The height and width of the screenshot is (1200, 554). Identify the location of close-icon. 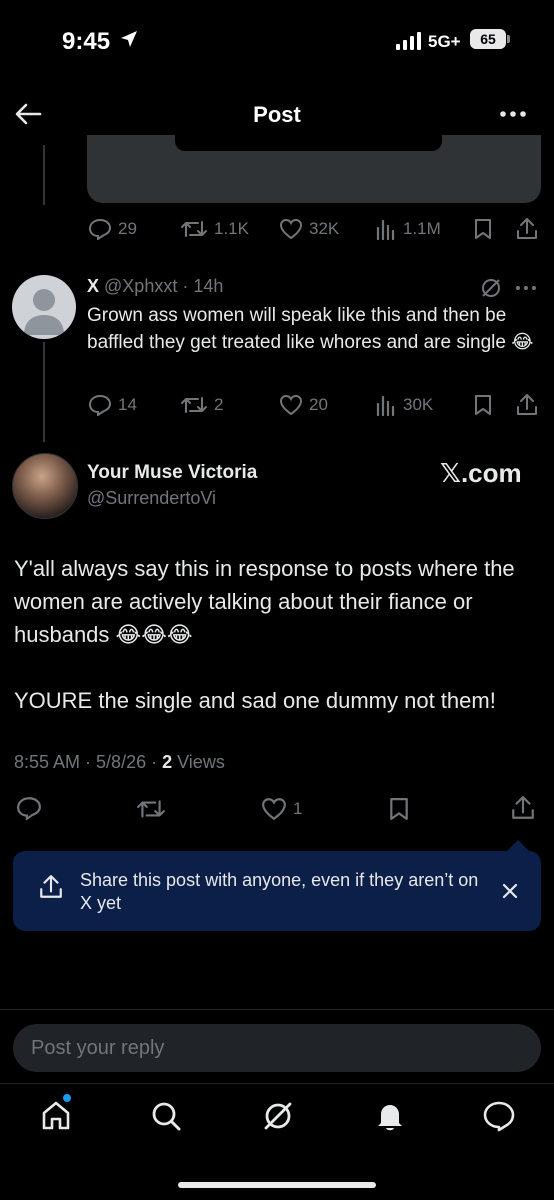
(510, 891).